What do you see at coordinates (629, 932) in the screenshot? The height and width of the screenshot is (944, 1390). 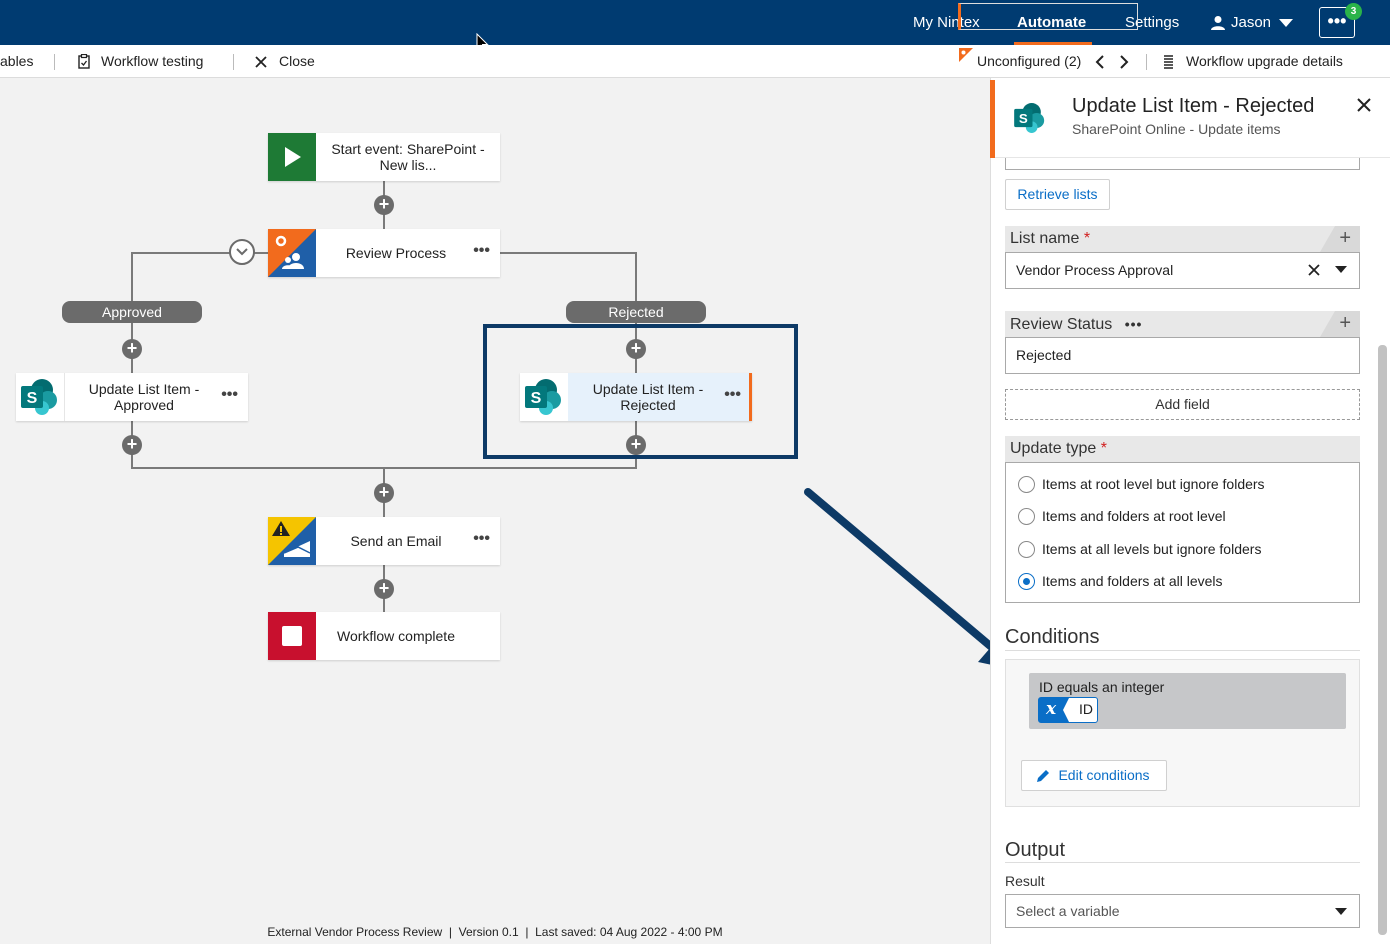 I see `last-saved: Last saved: 04 Aug 2022 - 4:00 PM` at bounding box center [629, 932].